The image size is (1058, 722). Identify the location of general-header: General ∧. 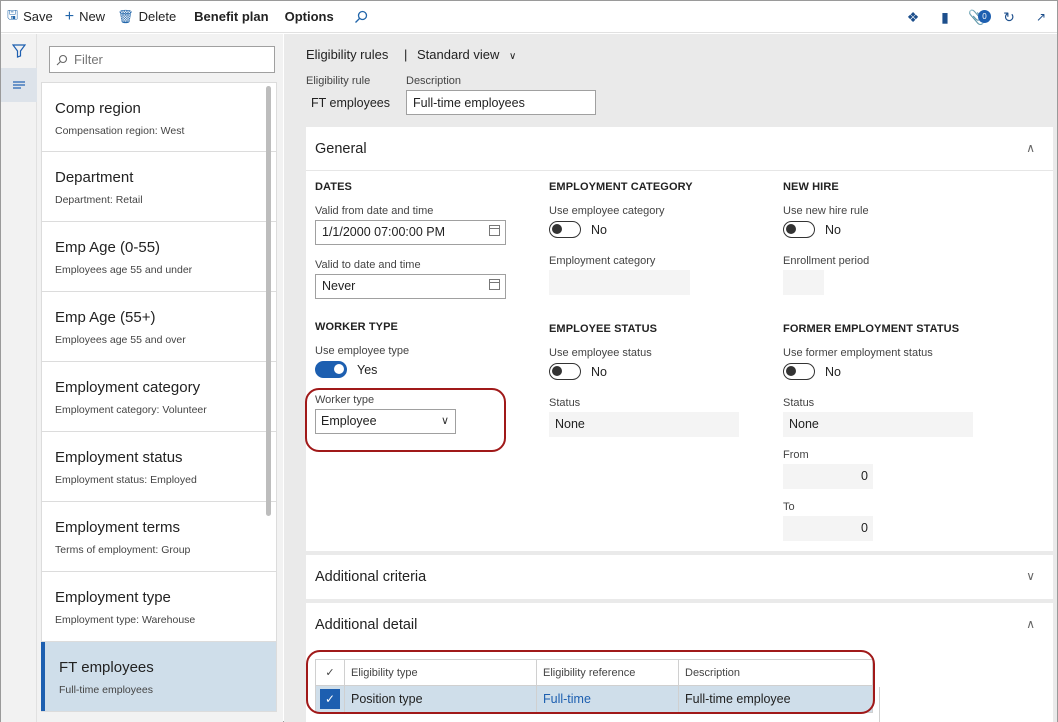
(679, 149).